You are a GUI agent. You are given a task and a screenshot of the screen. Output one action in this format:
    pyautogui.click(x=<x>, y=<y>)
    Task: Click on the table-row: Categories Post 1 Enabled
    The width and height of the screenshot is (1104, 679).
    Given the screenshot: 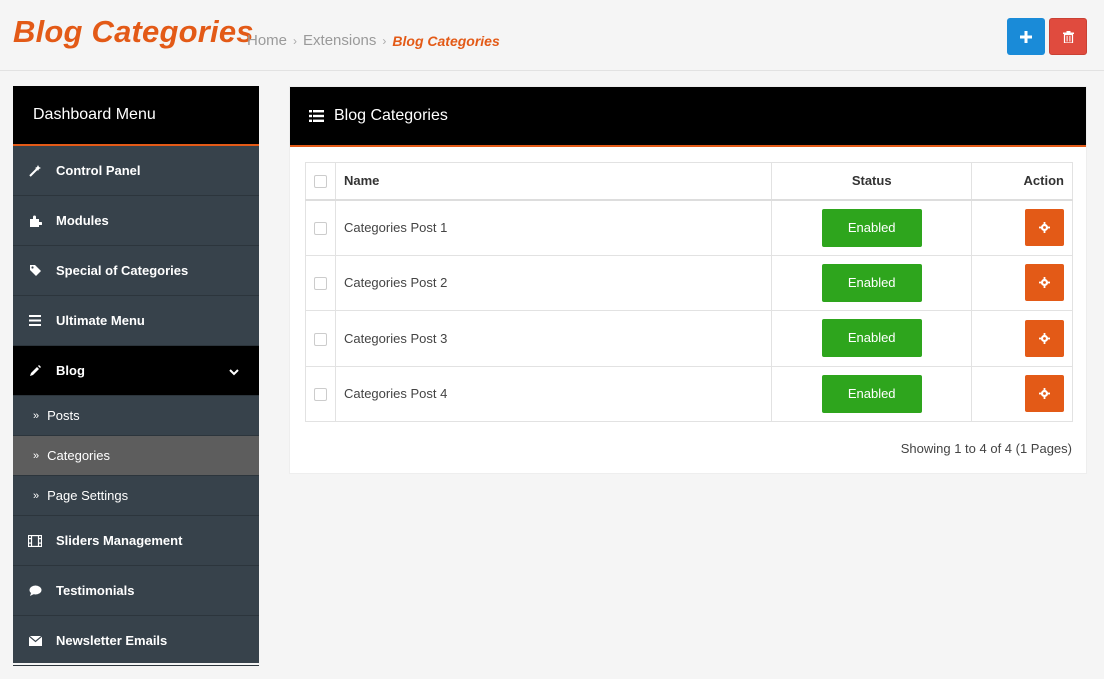 What is the action you would take?
    pyautogui.click(x=689, y=227)
    